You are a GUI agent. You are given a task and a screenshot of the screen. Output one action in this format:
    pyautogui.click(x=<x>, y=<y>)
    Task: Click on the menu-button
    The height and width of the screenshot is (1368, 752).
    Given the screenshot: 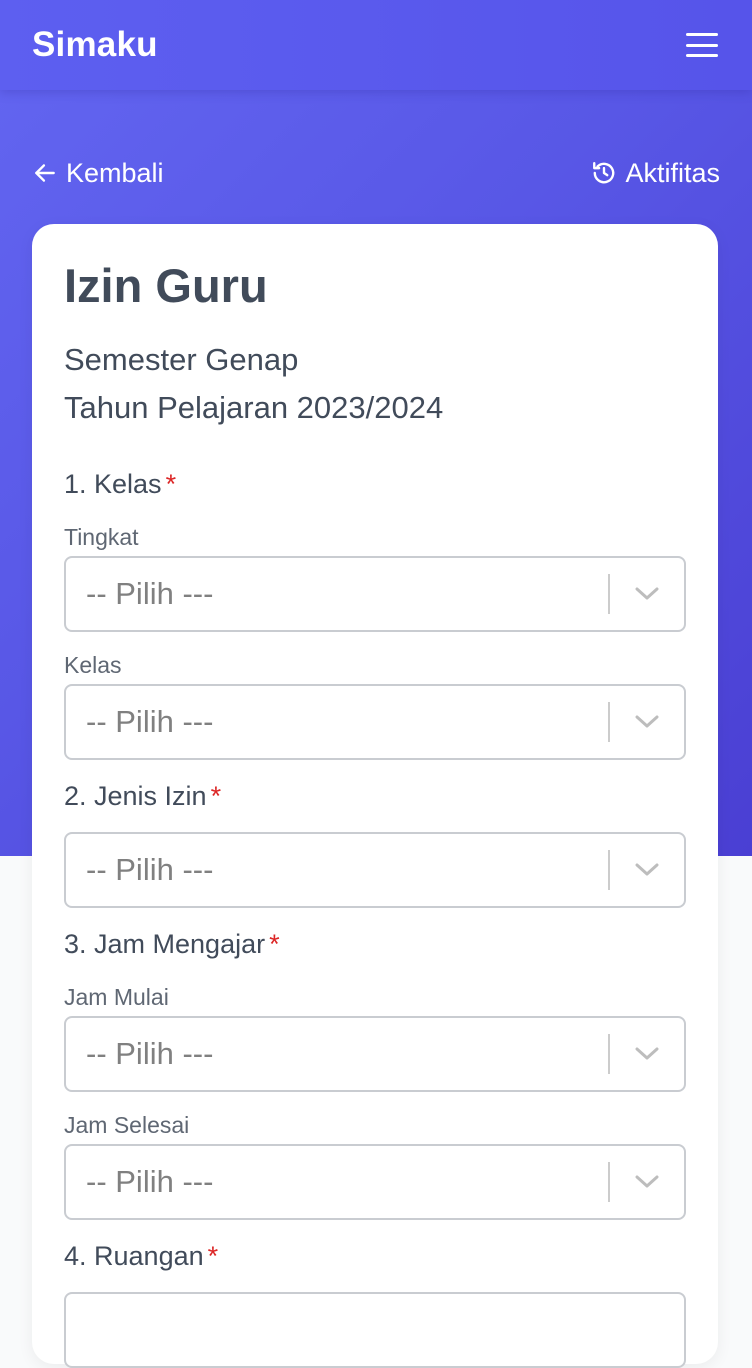 What is the action you would take?
    pyautogui.click(x=702, y=45)
    